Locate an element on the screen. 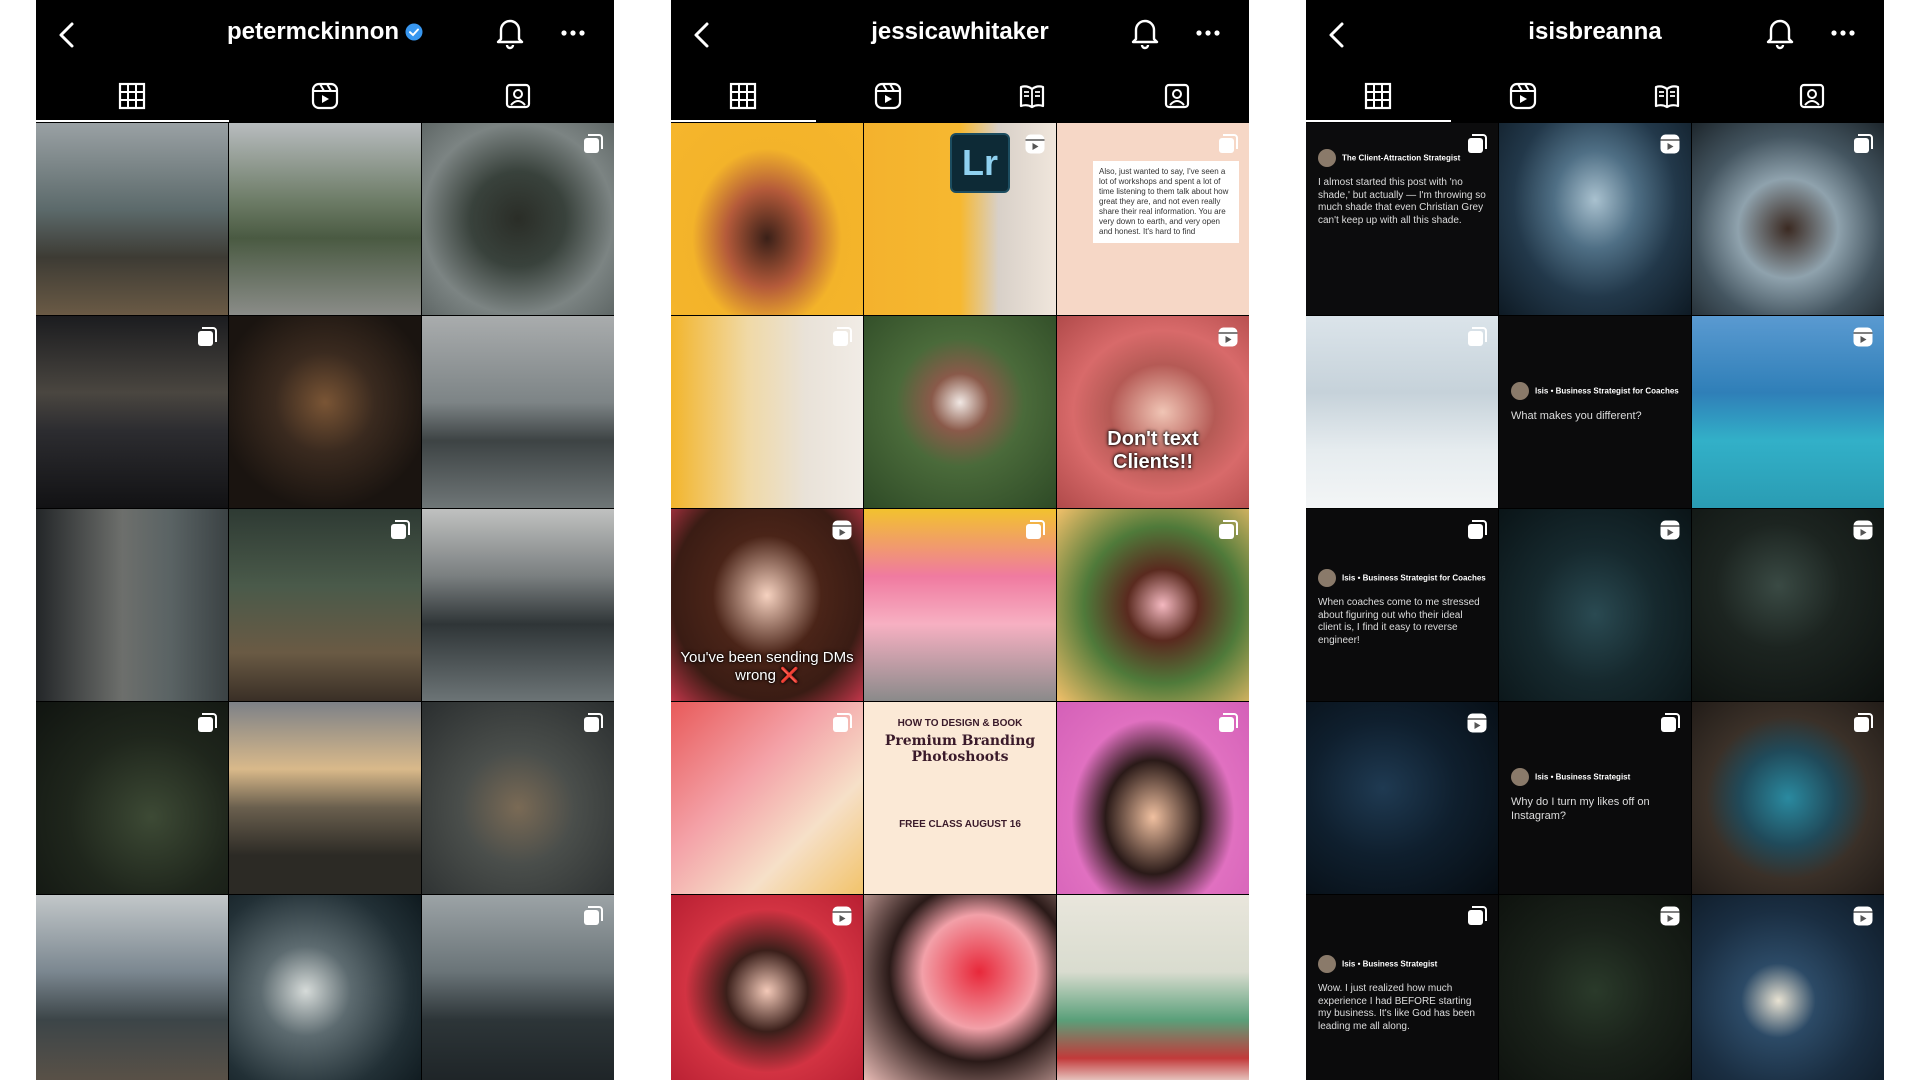  tweet-author-name: The Client-Attraction Strategist is located at coordinates (1401, 158).